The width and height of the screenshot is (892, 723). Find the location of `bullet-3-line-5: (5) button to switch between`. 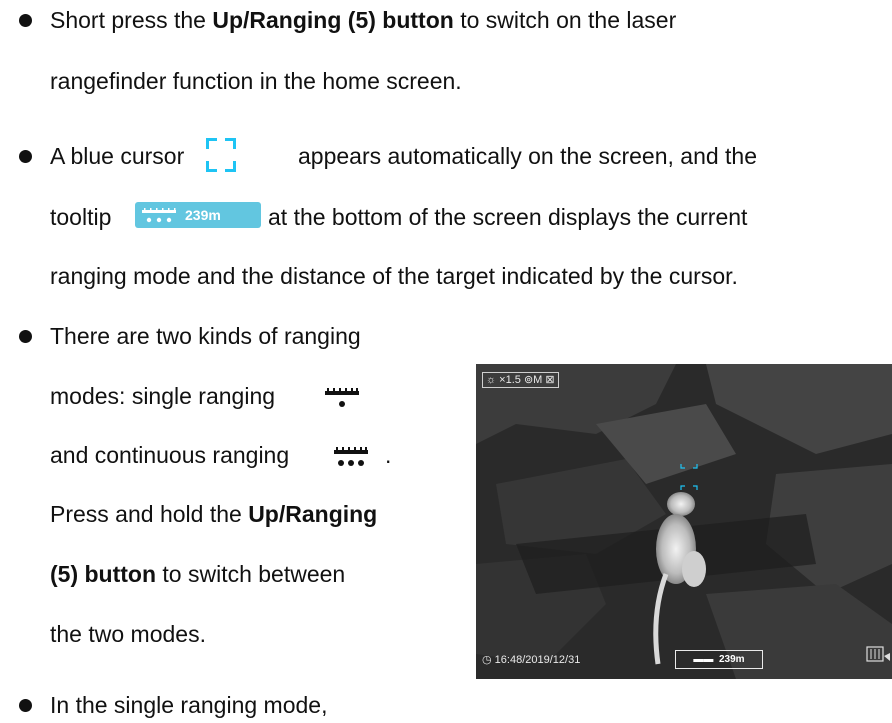

bullet-3-line-5: (5) button to switch between is located at coordinates (198, 574).